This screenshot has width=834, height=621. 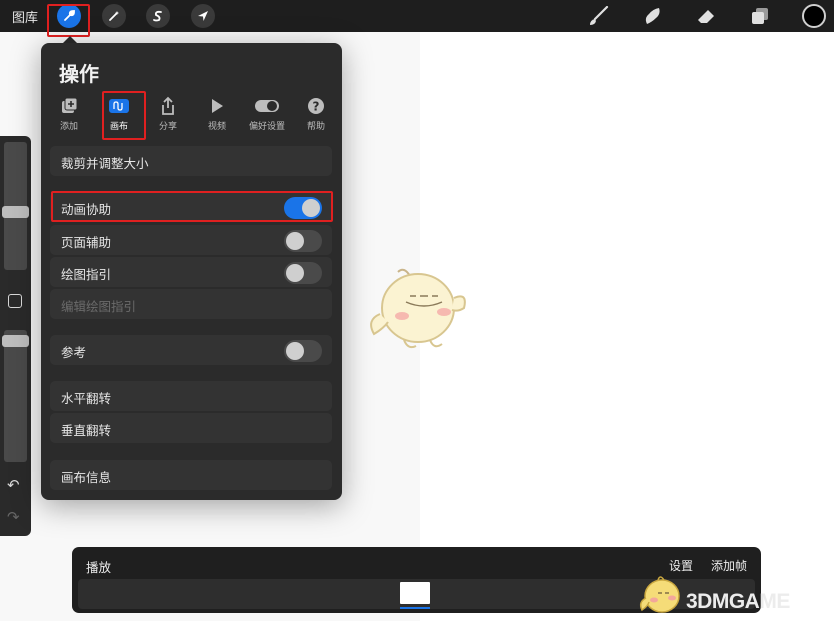 What do you see at coordinates (114, 16) in the screenshot?
I see `magic-wand-icon` at bounding box center [114, 16].